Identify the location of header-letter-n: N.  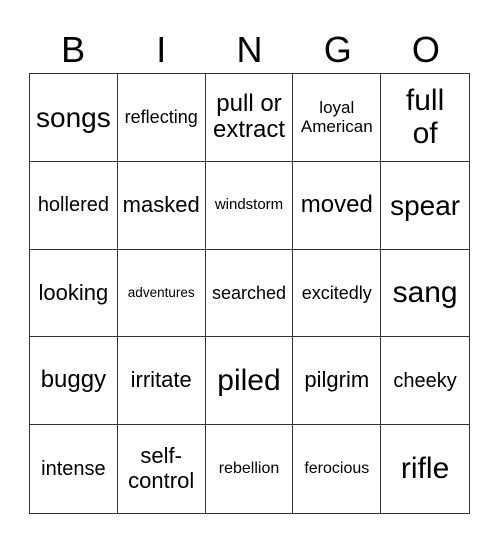
(249, 49).